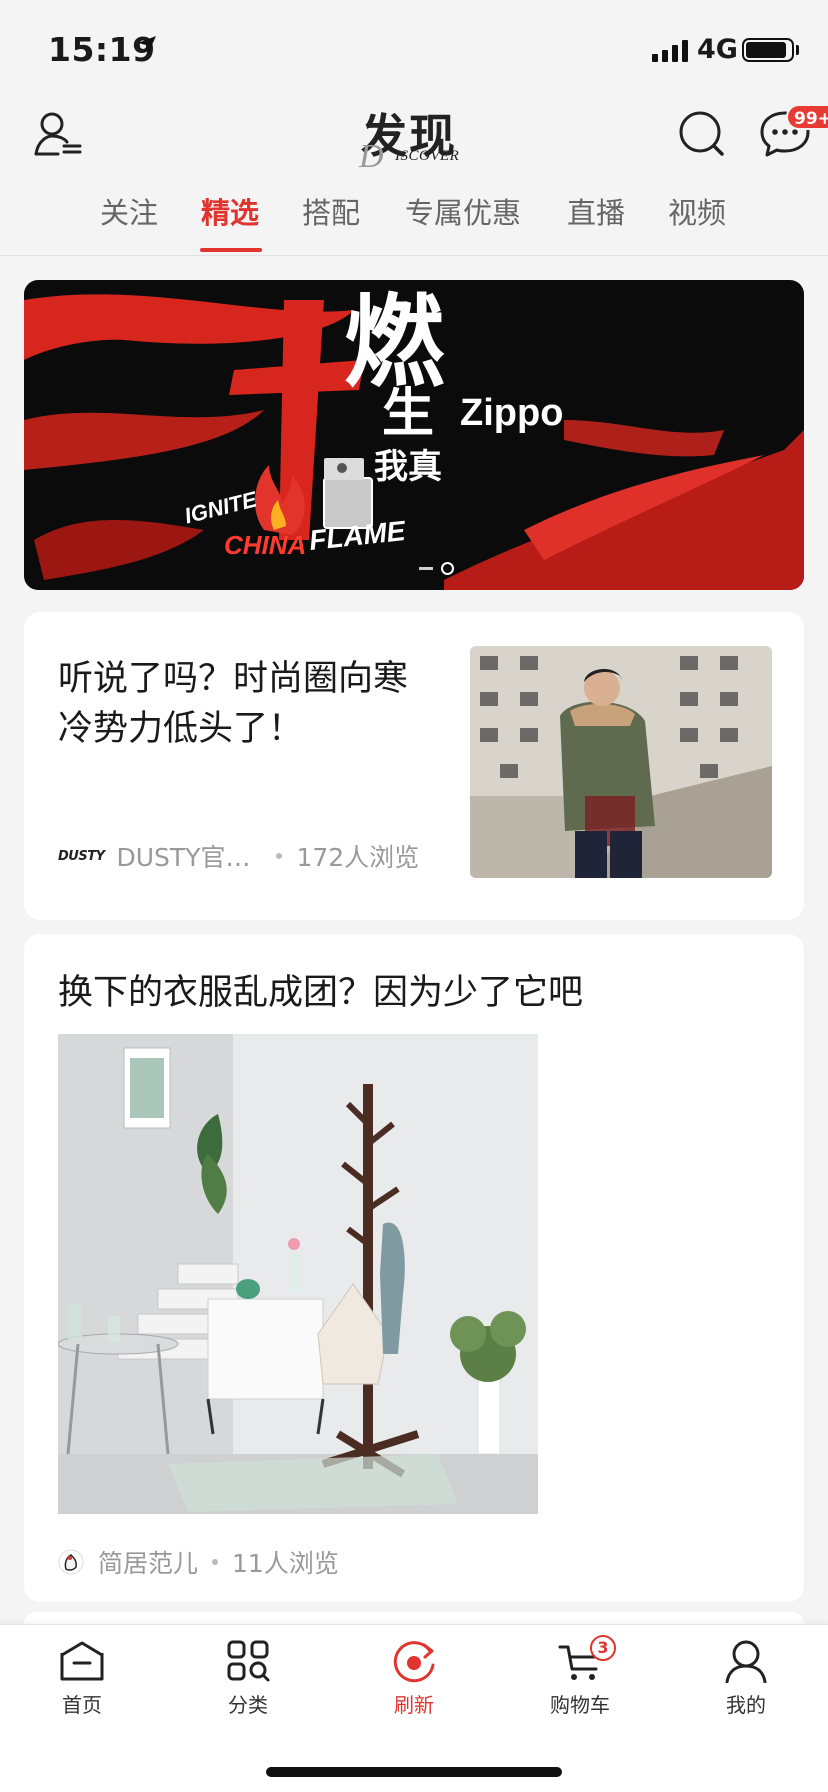 This screenshot has width=828, height=1792. What do you see at coordinates (697, 211) in the screenshot?
I see `tab-video: 视频` at bounding box center [697, 211].